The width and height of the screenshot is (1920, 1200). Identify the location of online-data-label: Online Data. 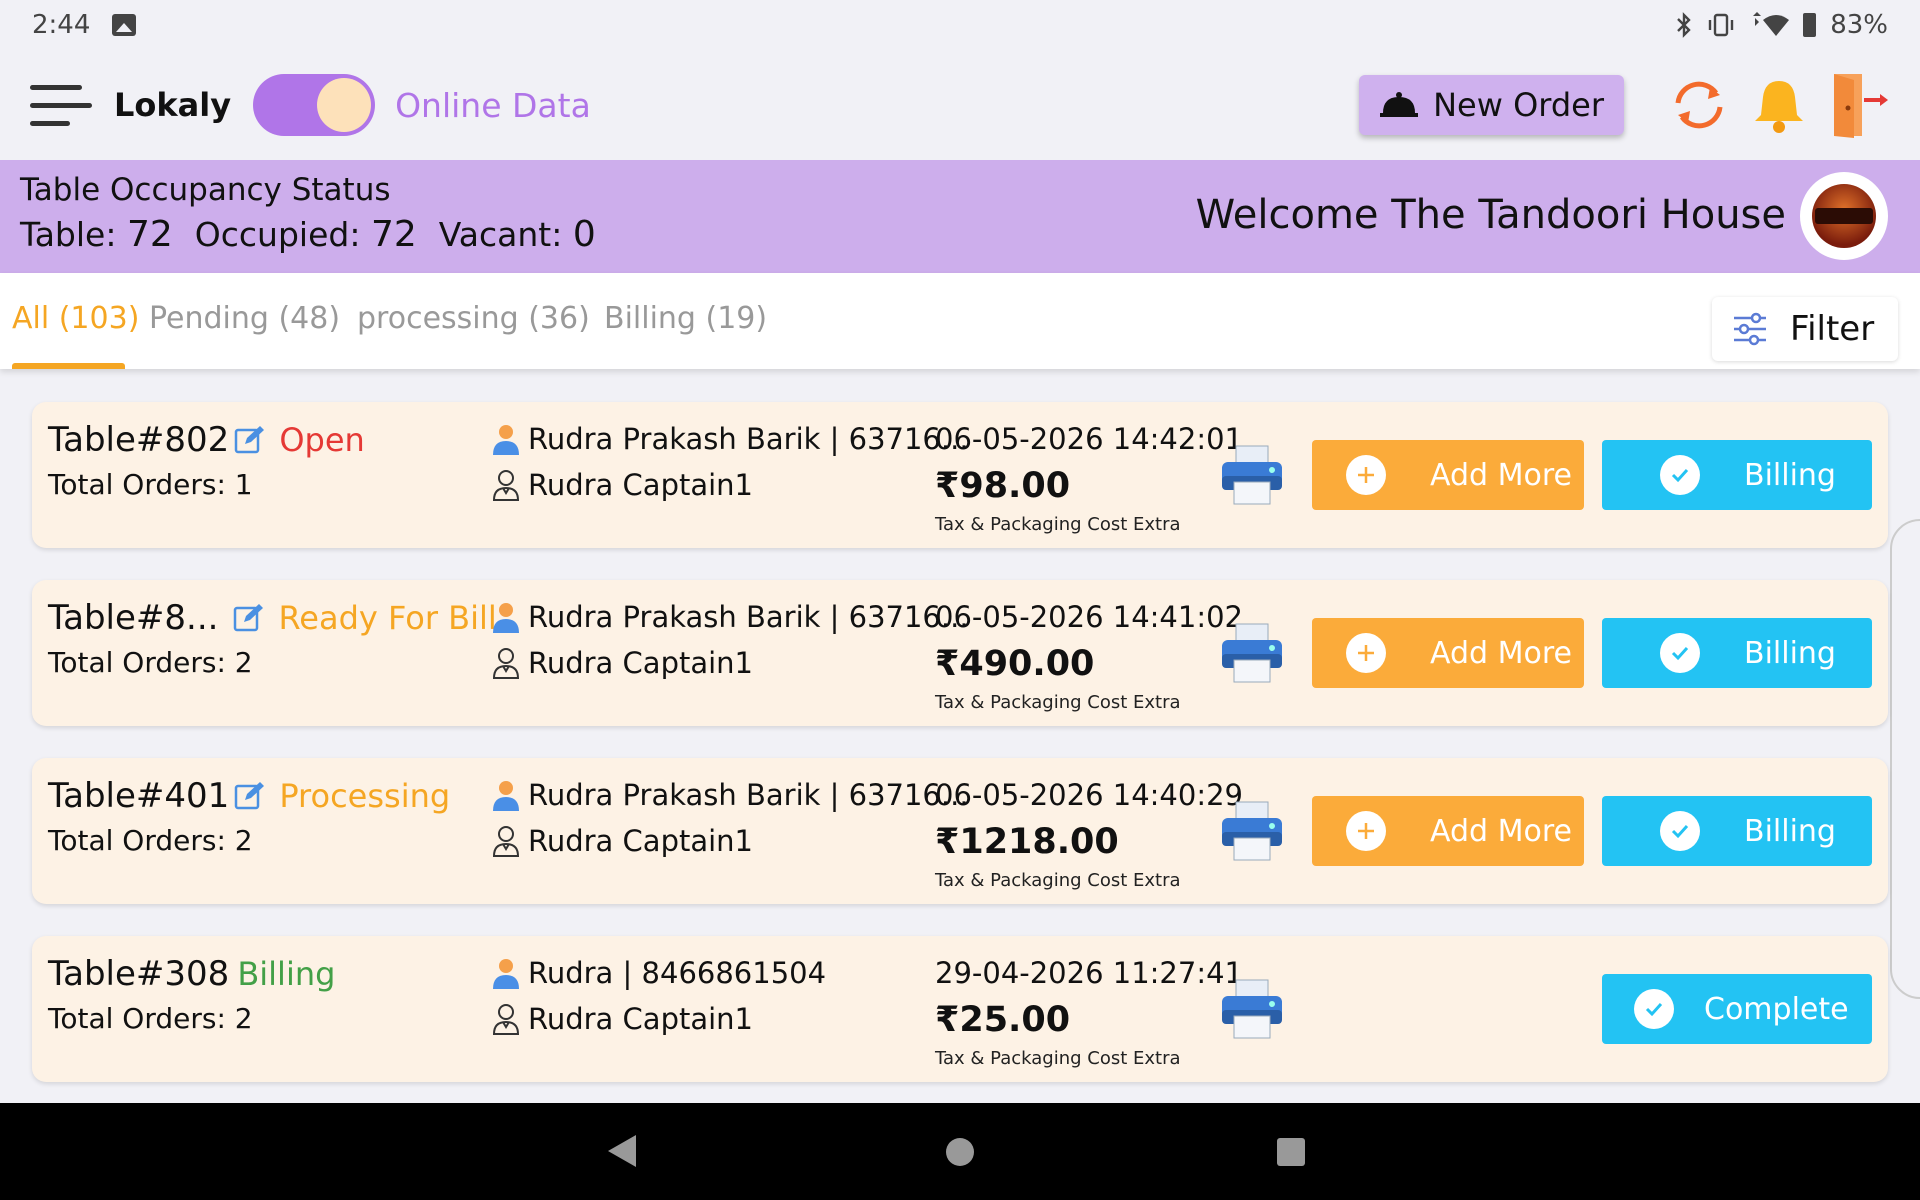
(493, 105).